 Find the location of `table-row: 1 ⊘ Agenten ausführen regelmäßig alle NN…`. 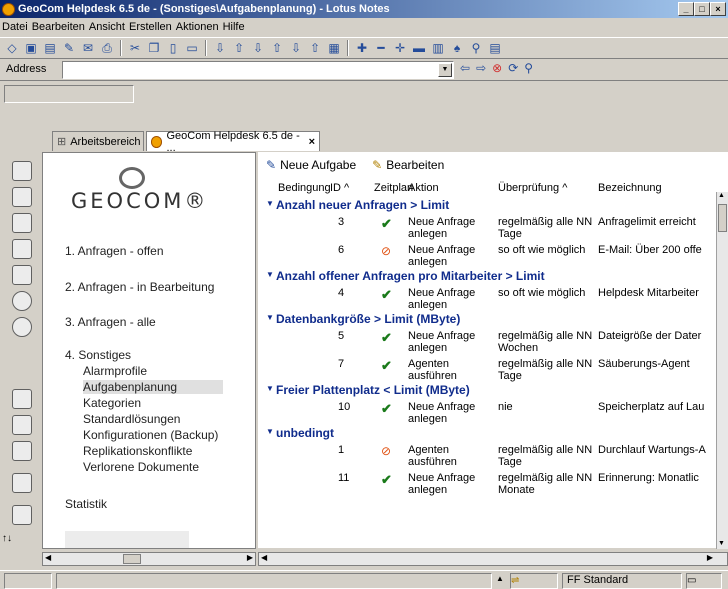

table-row: 1 ⊘ Agenten ausführen regelmäßig alle NN… is located at coordinates (493, 455).